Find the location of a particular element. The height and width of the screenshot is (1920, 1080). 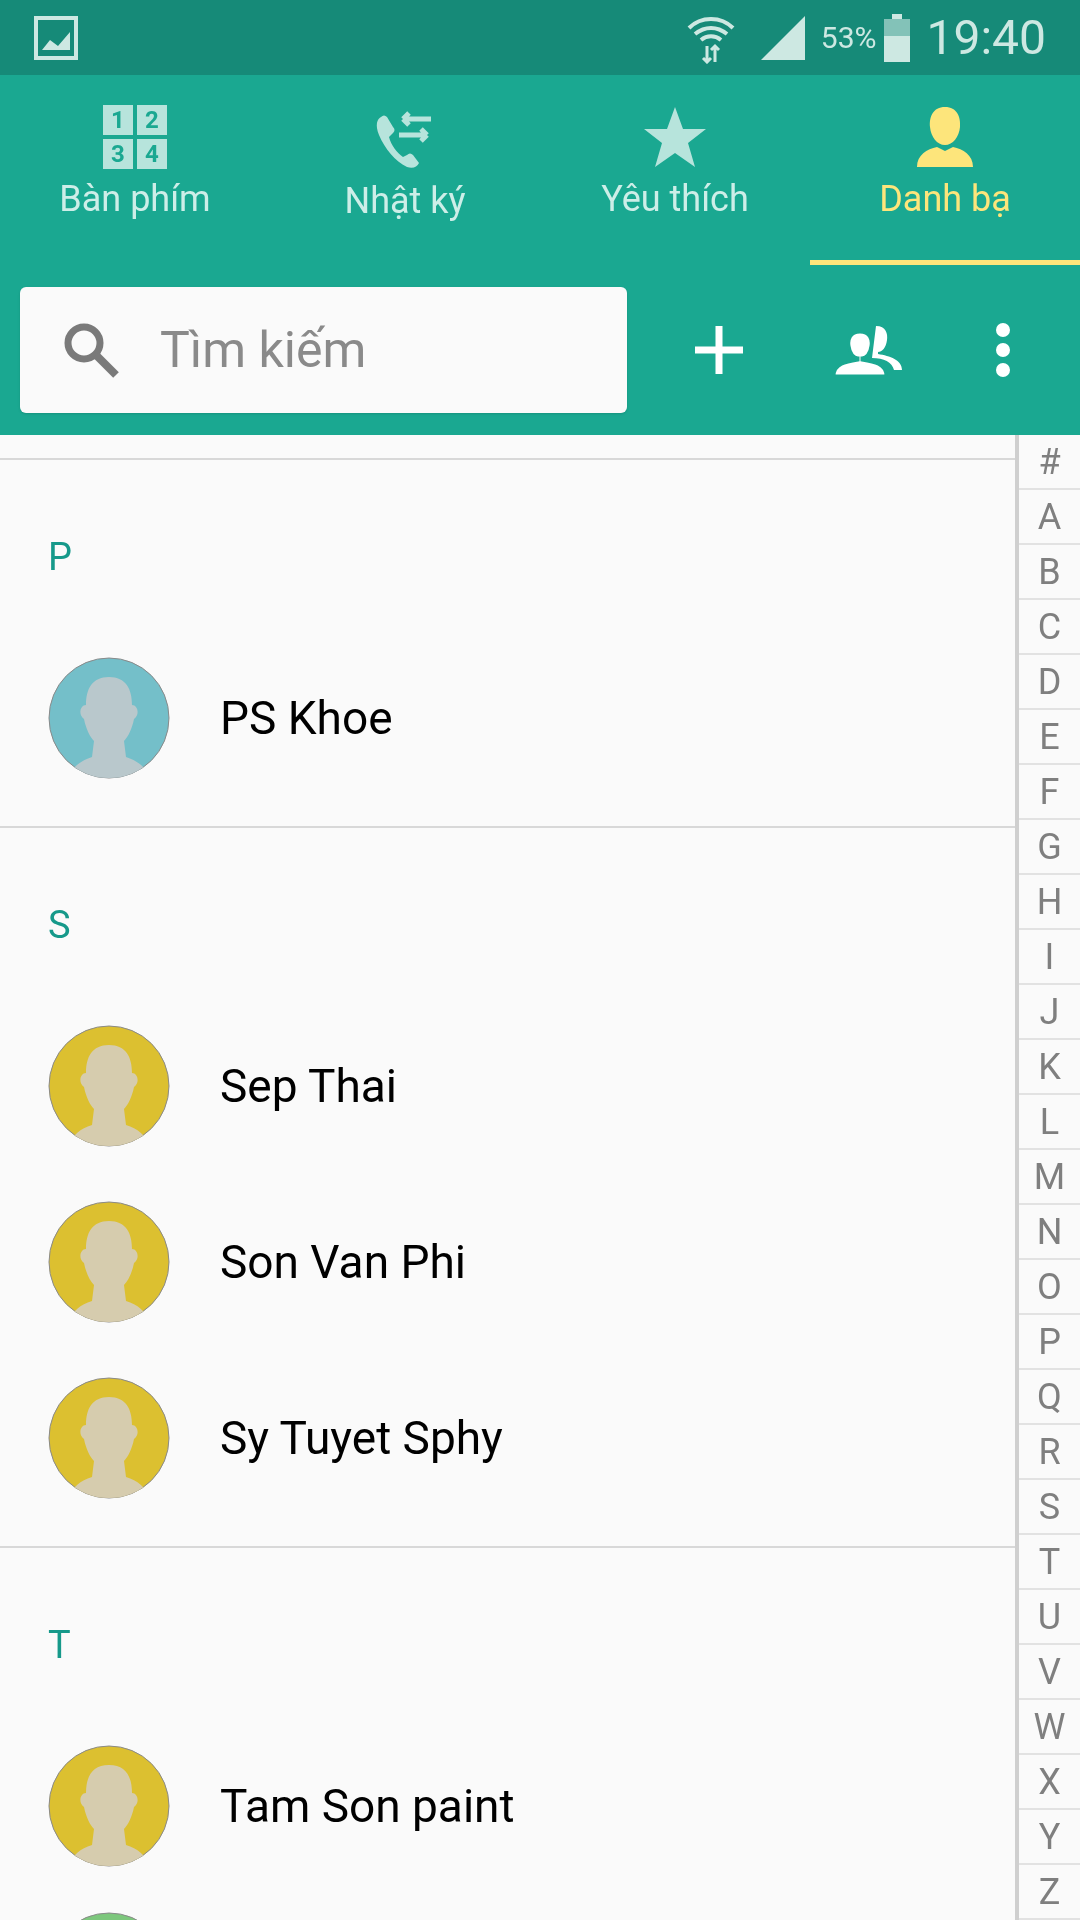

index-letter: N is located at coordinates (1049, 1232).